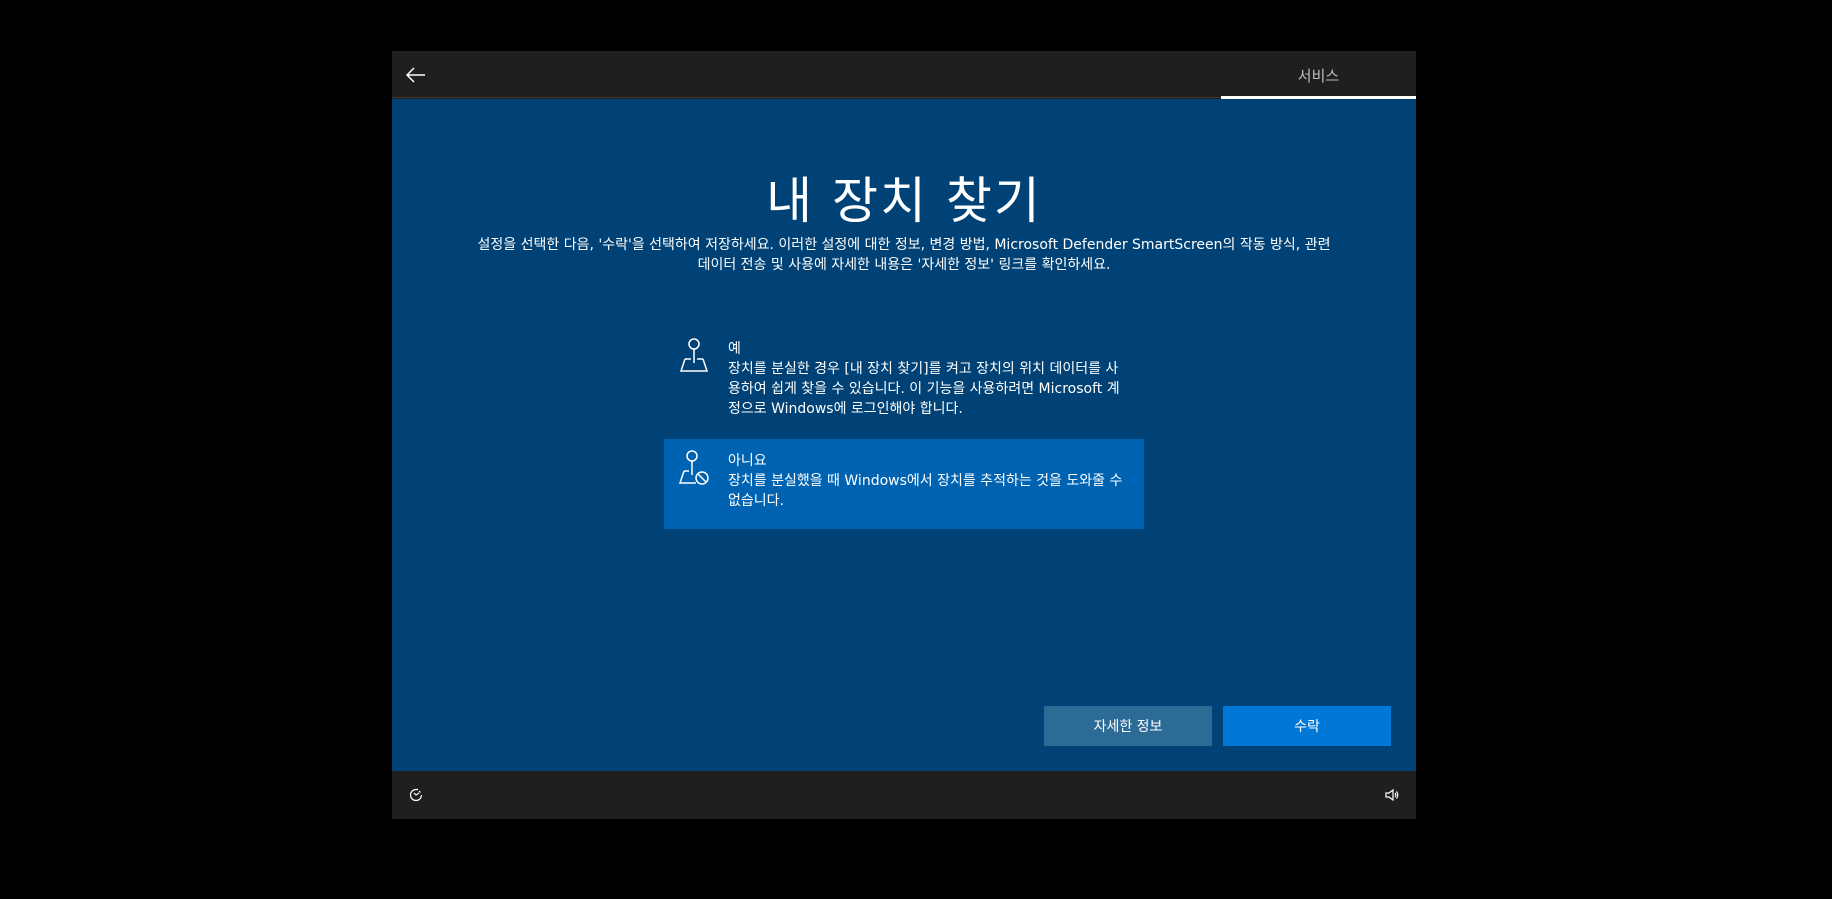 Image resolution: width=1832 pixels, height=899 pixels. Describe the element at coordinates (747, 461) in the screenshot. I see `option-no-title: 아니요` at that location.